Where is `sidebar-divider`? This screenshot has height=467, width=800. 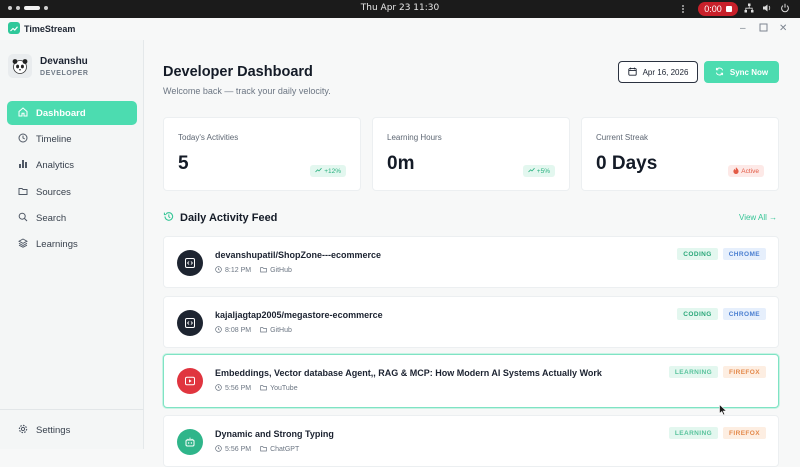
sidebar-divider is located at coordinates (72, 409).